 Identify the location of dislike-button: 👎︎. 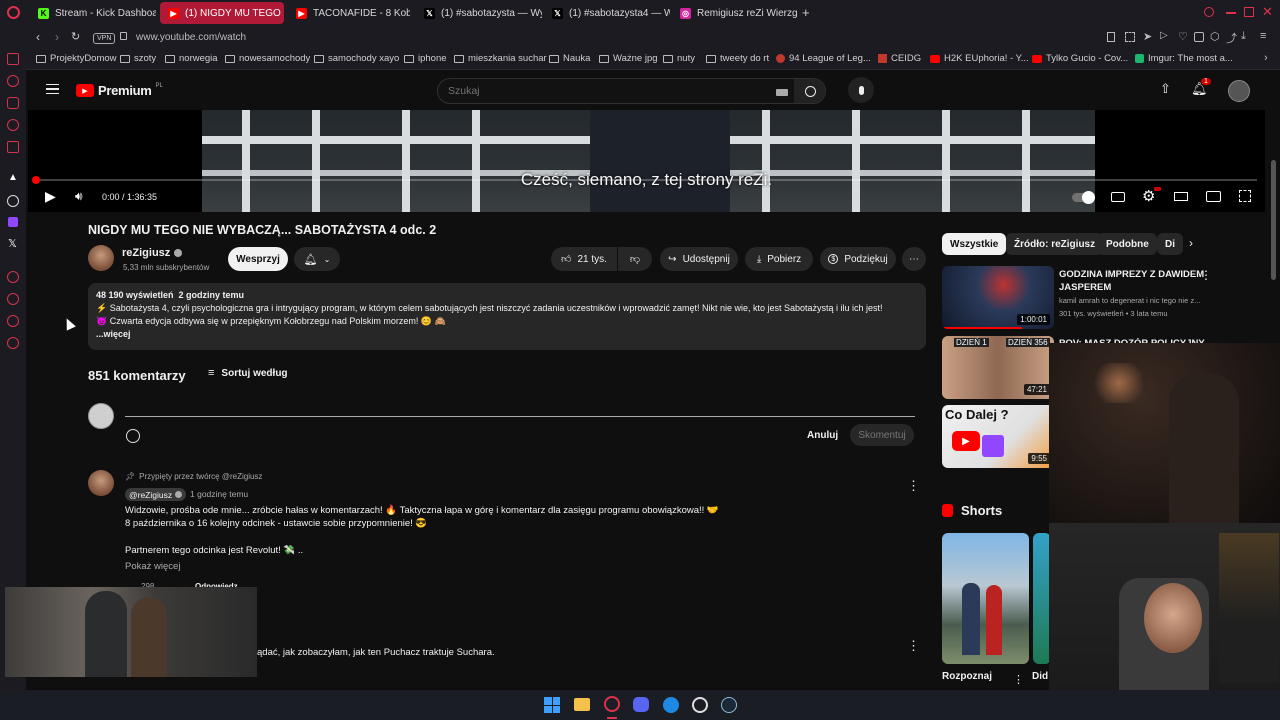
(635, 259).